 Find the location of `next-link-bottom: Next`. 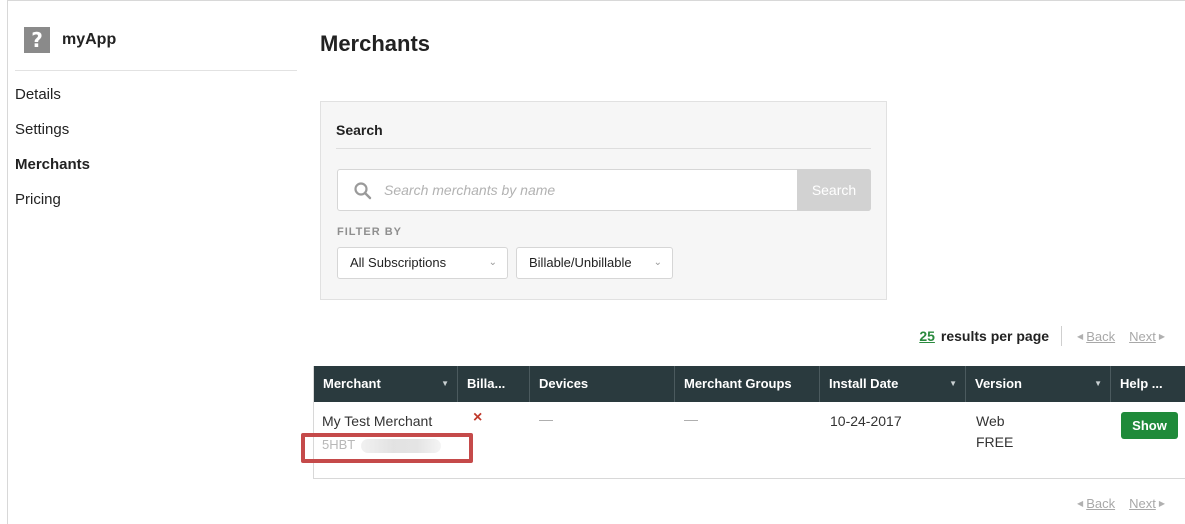

next-link-bottom: Next is located at coordinates (1142, 503).